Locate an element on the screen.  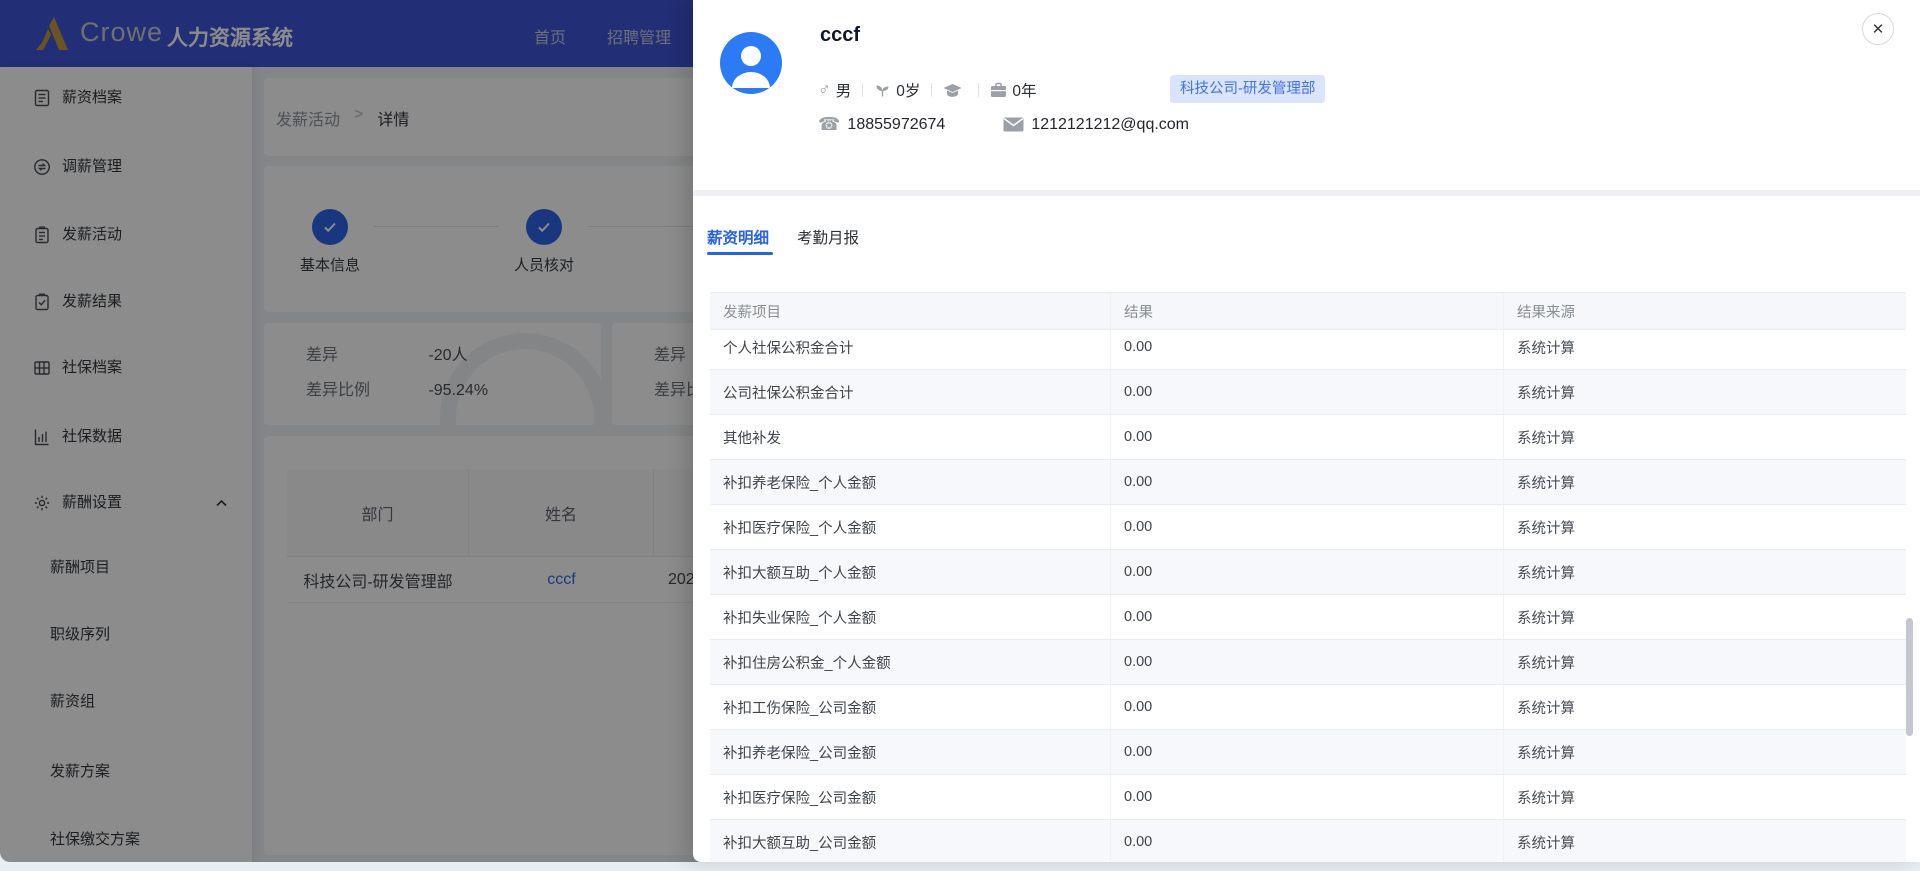
table-row: 补扣住房公积金_个人金额 0.00 系统计算 is located at coordinates (1308, 662).